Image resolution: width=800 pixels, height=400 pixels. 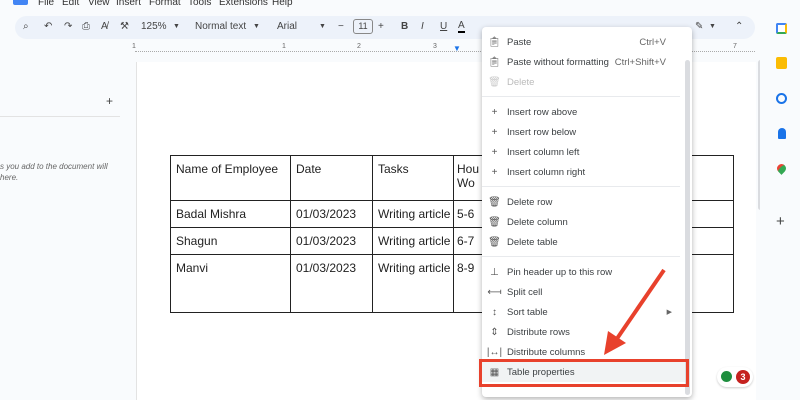 What do you see at coordinates (54, 166) in the screenshot?
I see `outline-hint: s you add to the document will` at bounding box center [54, 166].